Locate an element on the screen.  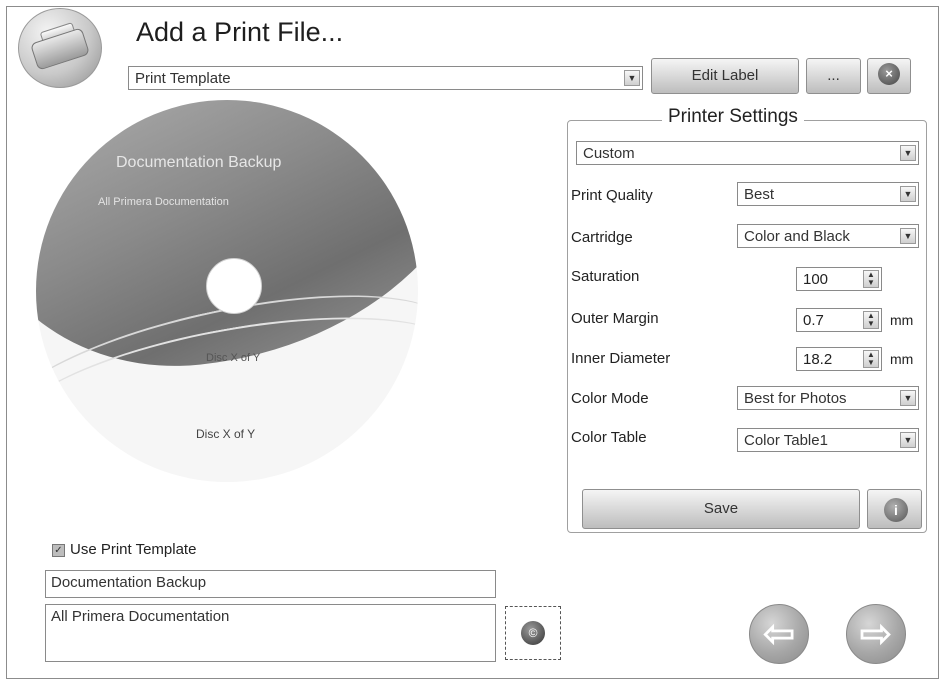
info-button: i is located at coordinates (894, 509).